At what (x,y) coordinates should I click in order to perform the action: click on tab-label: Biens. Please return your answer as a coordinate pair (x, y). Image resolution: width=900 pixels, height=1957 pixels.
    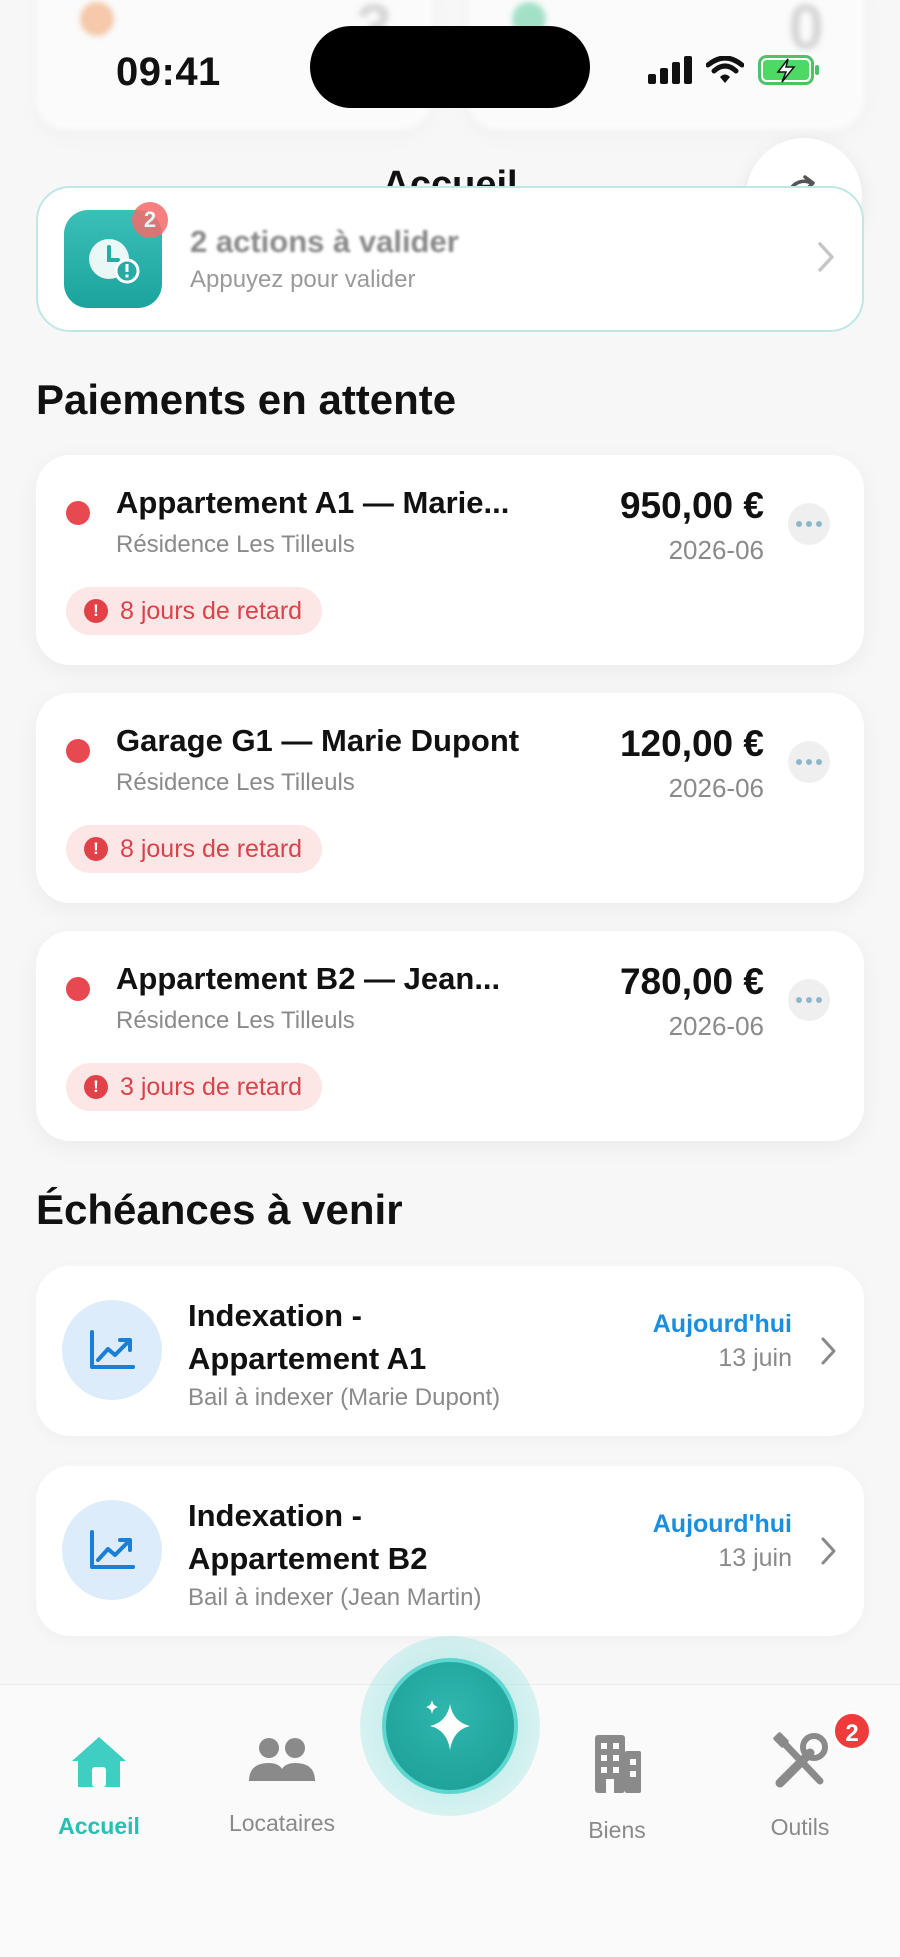
    Looking at the image, I should click on (617, 1830).